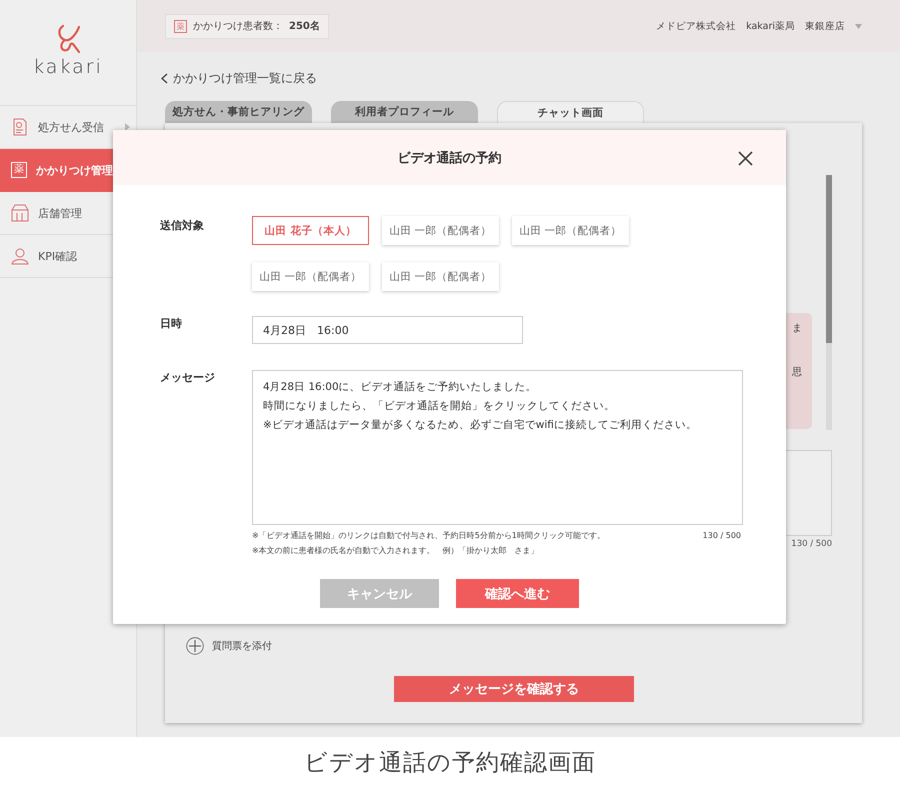 The width and height of the screenshot is (900, 787). Describe the element at coordinates (404, 112) in the screenshot. I see `tab: 利用者プロフィール` at that location.